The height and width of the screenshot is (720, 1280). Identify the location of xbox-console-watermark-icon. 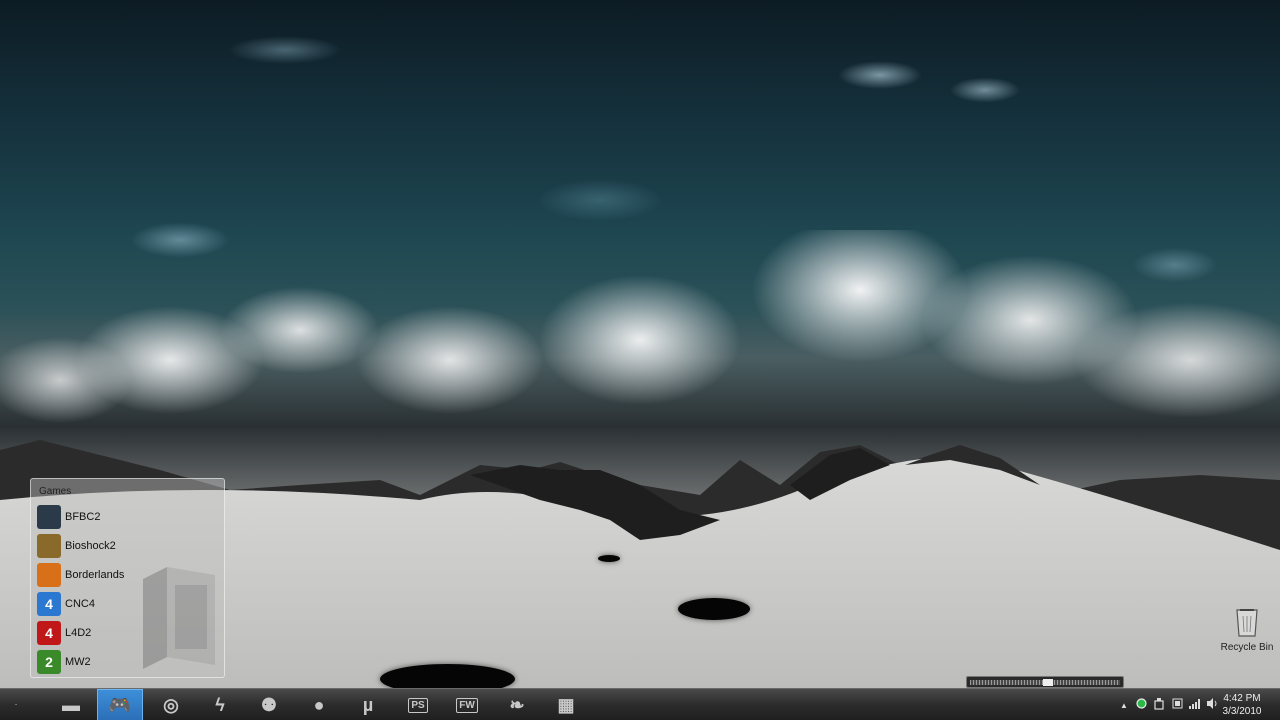
(179, 618).